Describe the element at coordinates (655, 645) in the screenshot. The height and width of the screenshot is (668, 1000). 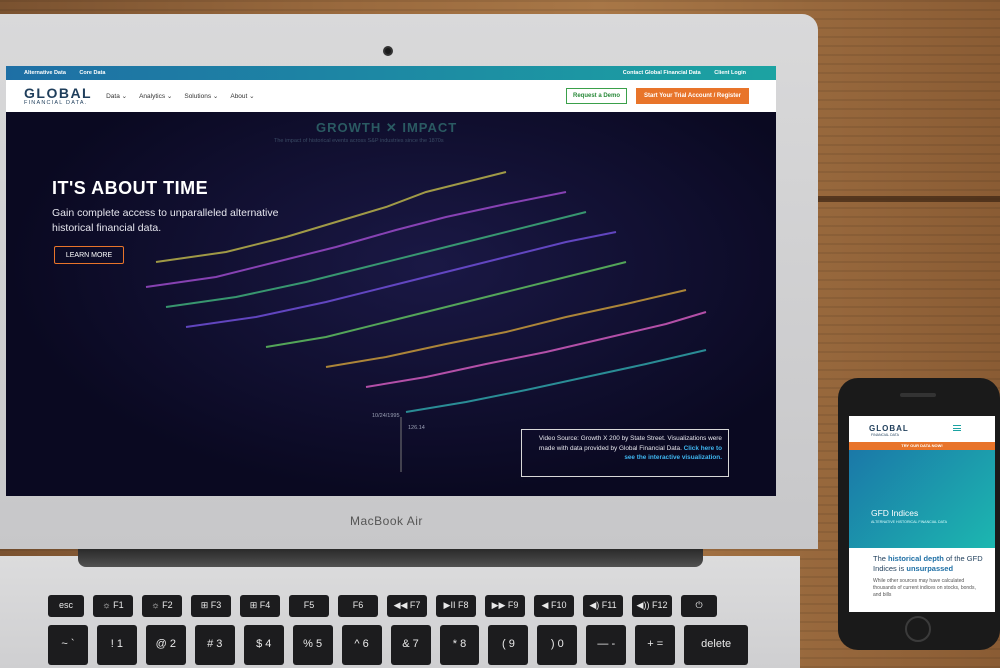
I see `key-equals: + =` at that location.